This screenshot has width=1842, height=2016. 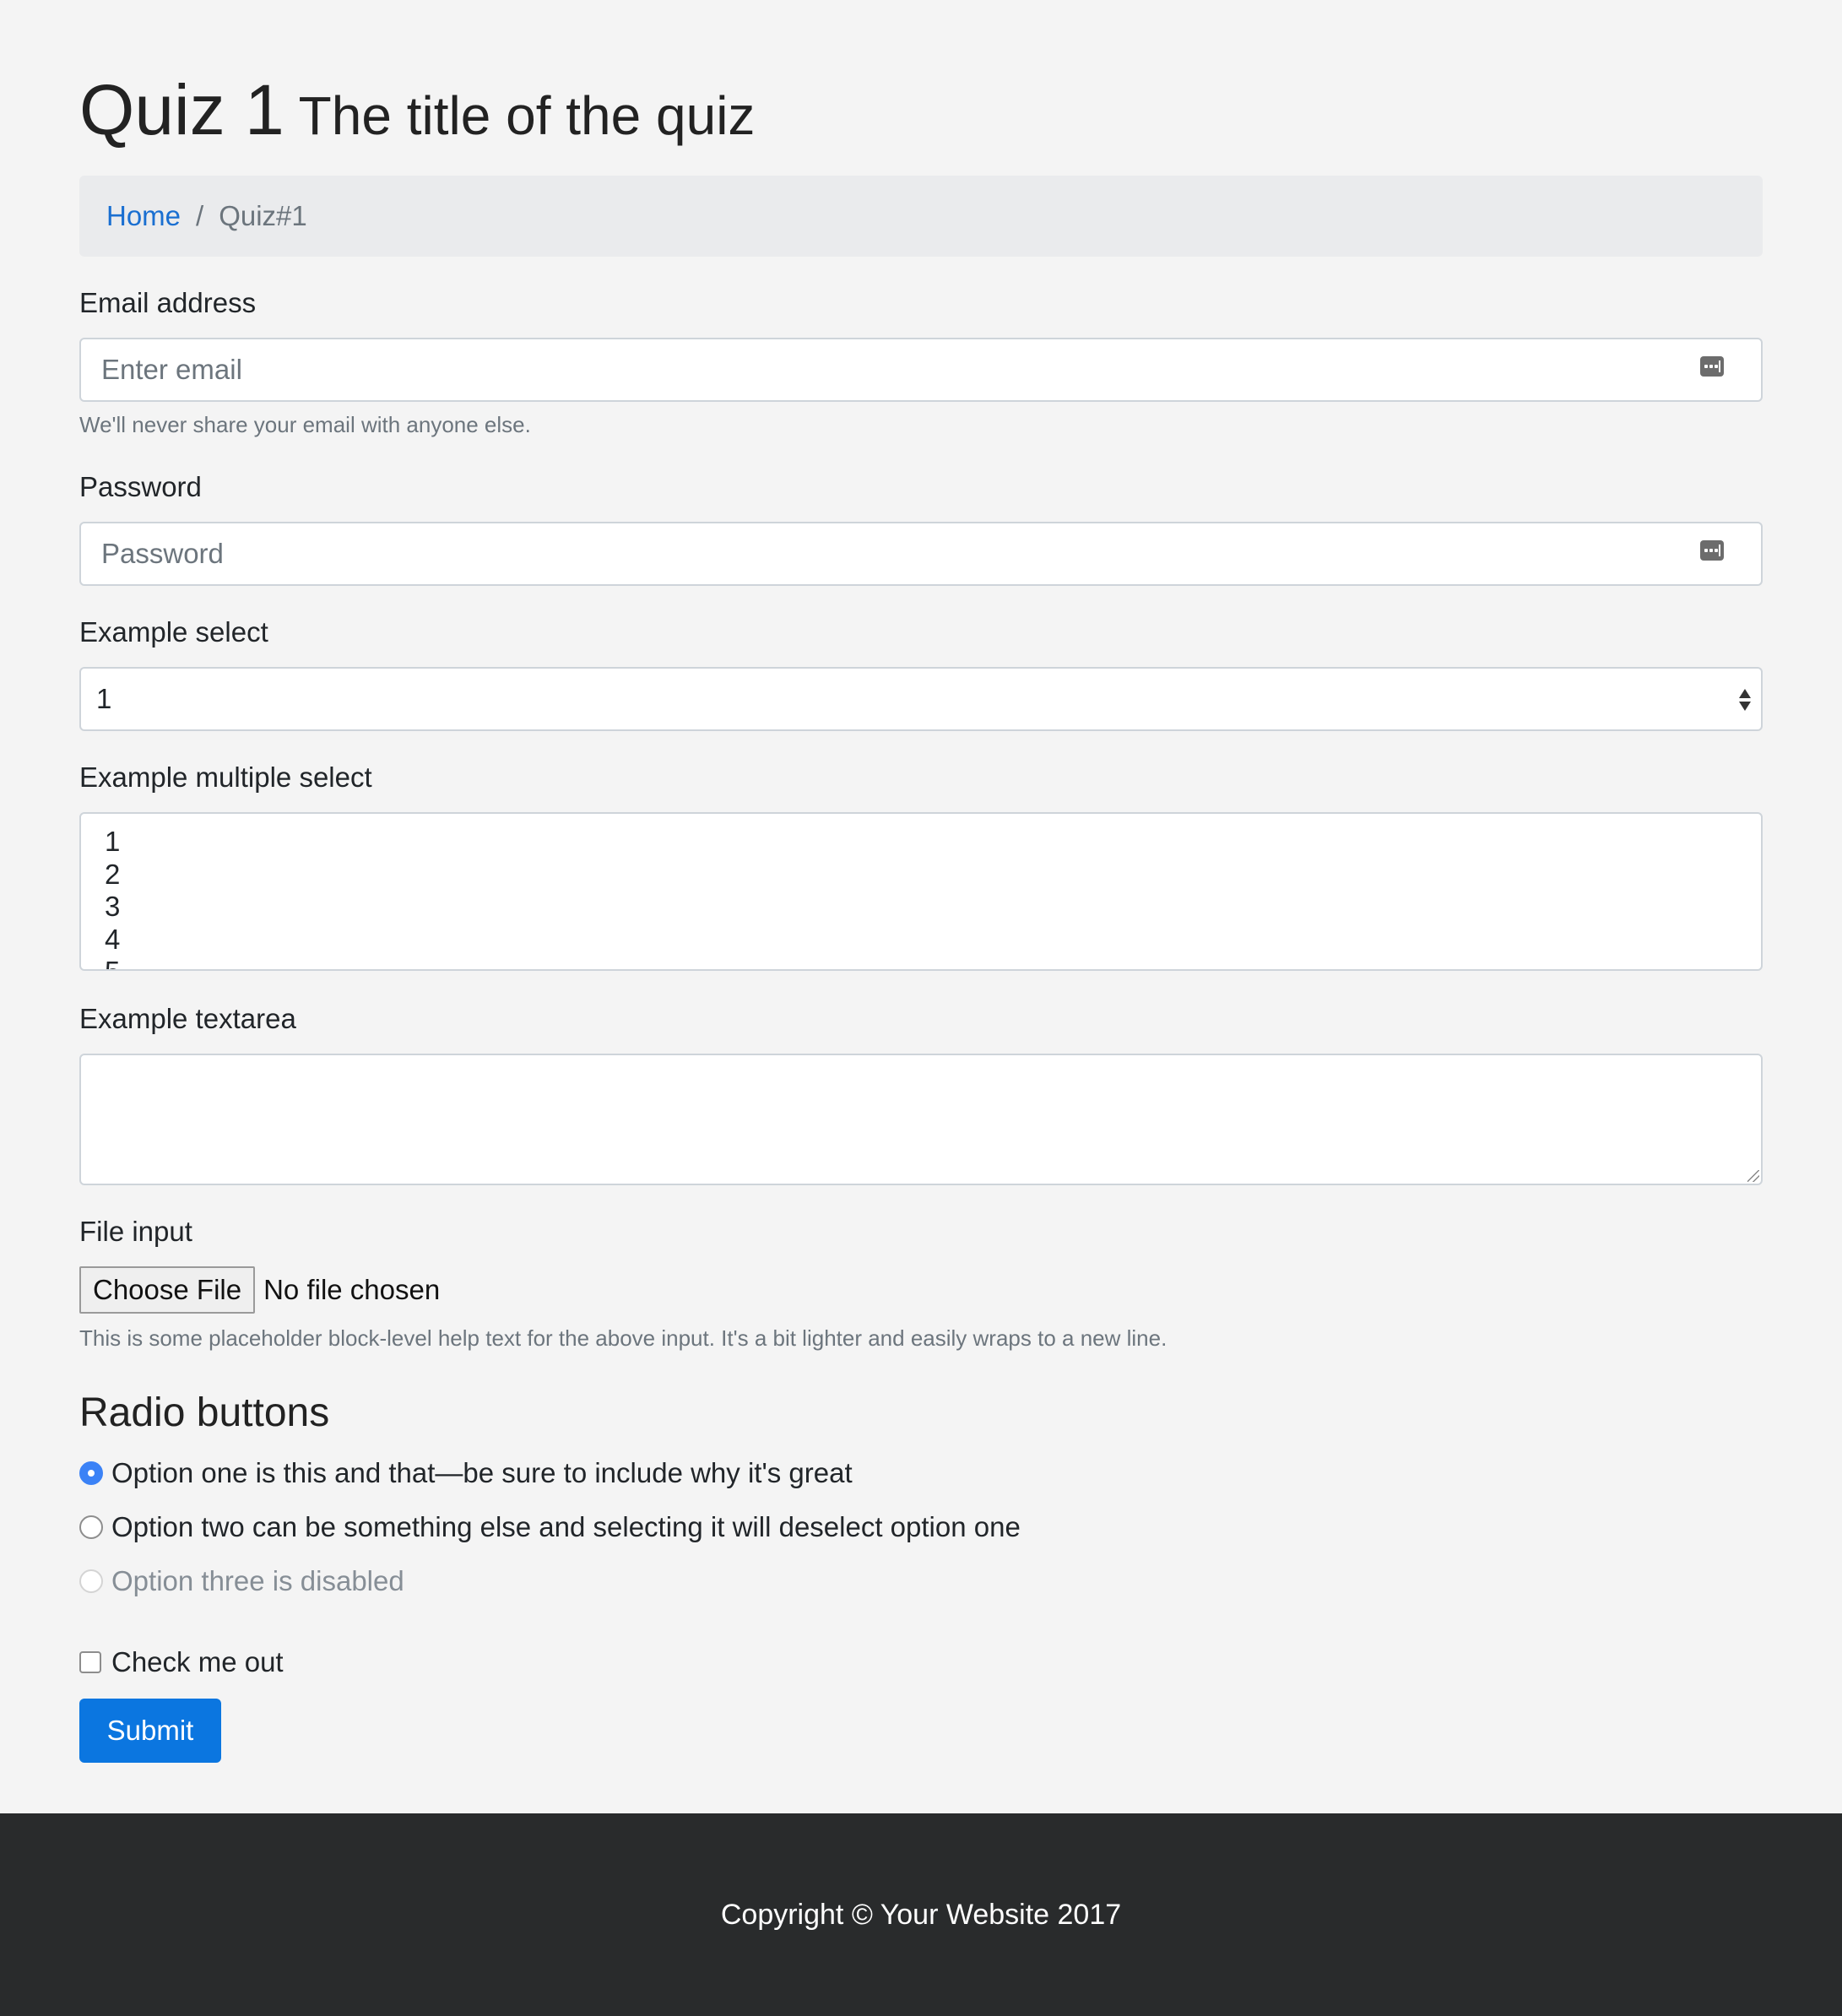 I want to click on multi-select-label: Example multiple select, so click(x=225, y=777).